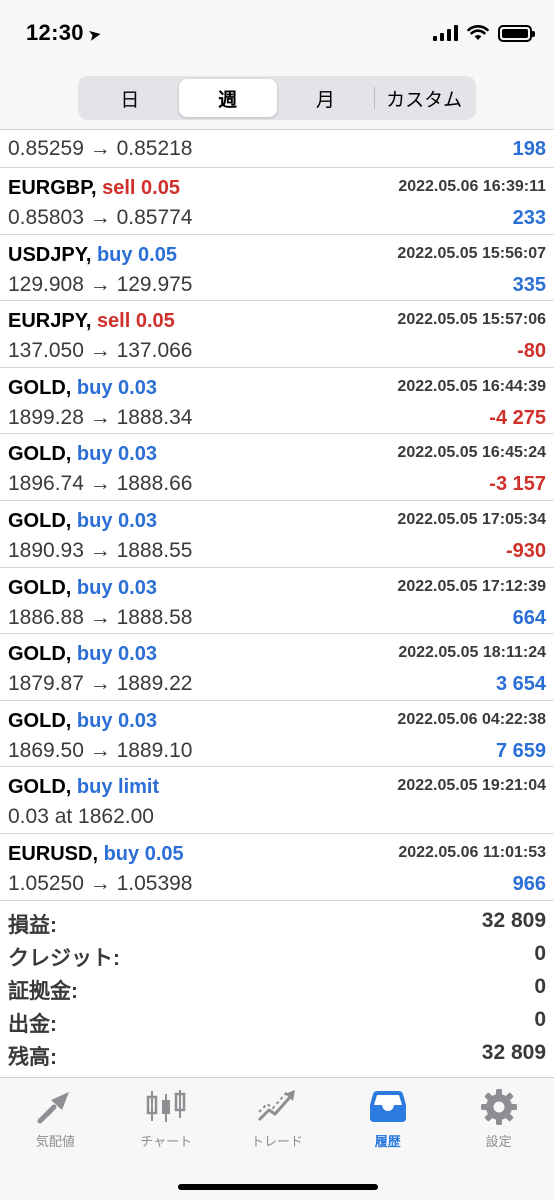 This screenshot has width=554, height=1200. I want to click on period-segmented-control: 日 週 月 カスタム, so click(277, 98).